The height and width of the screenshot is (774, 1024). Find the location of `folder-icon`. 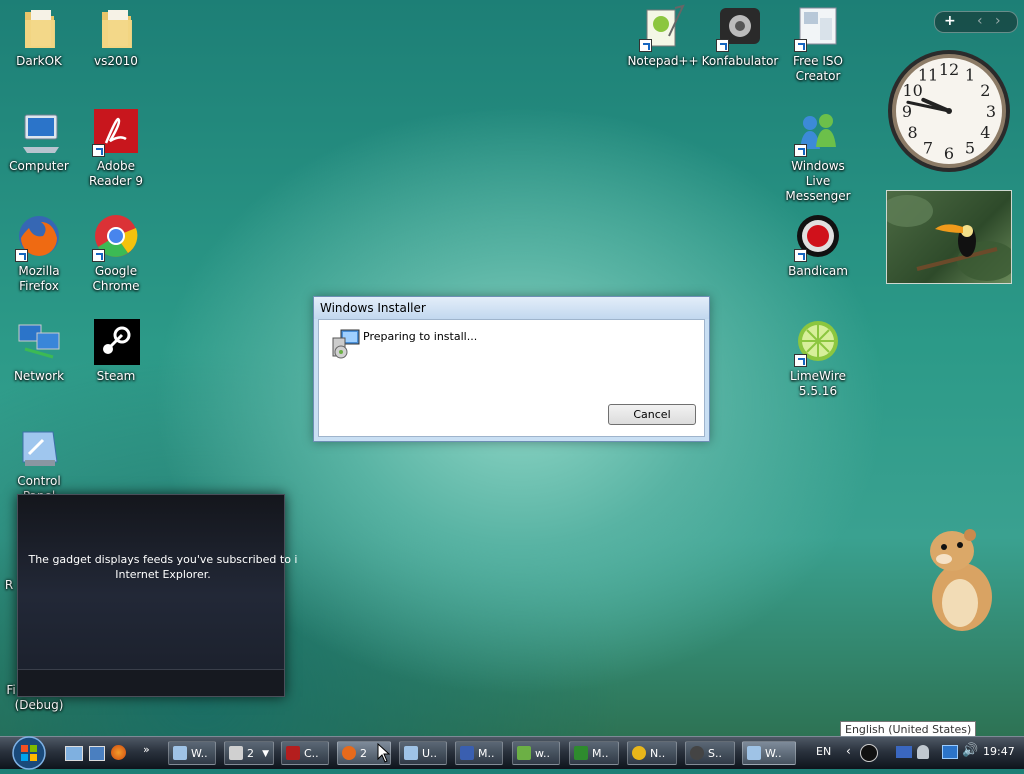

folder-icon is located at coordinates (116, 28).